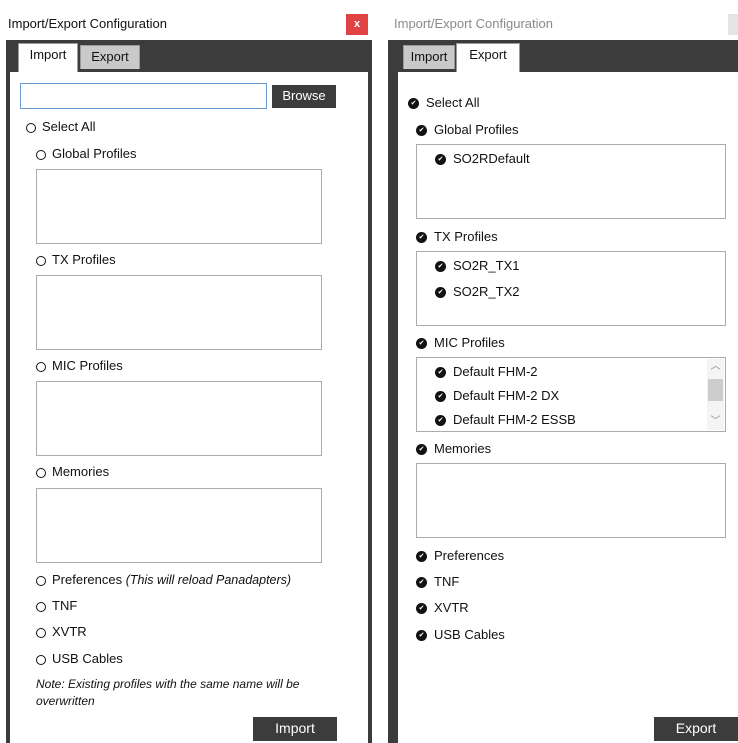 The width and height of the screenshot is (738, 743). Describe the element at coordinates (304, 96) in the screenshot. I see `browse-button: Browse` at that location.